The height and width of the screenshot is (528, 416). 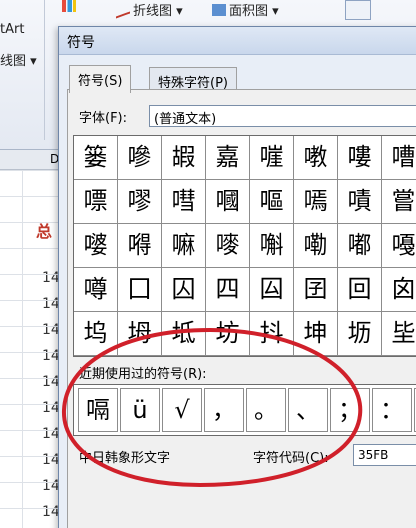 I want to click on recent-symbol-cell: 。, so click(x=266, y=410).